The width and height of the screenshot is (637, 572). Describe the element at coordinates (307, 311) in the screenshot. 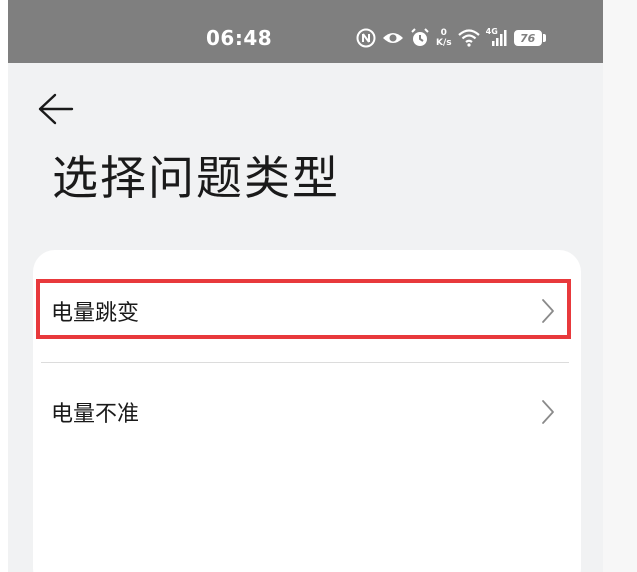

I see `list-item-battery-jump: 电量跳变` at that location.